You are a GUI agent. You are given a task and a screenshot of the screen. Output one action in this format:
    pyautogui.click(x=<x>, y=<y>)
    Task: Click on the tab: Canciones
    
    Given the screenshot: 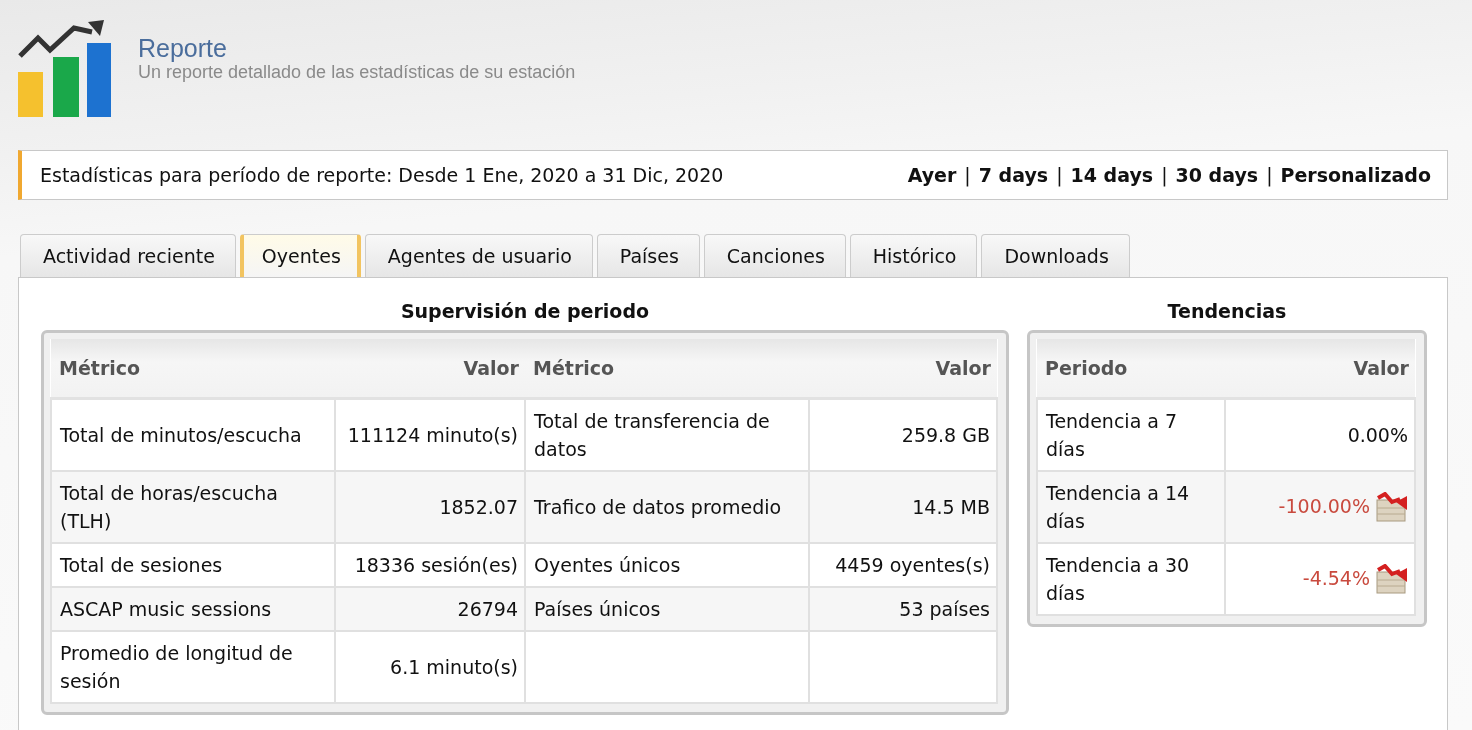 What is the action you would take?
    pyautogui.click(x=774, y=255)
    